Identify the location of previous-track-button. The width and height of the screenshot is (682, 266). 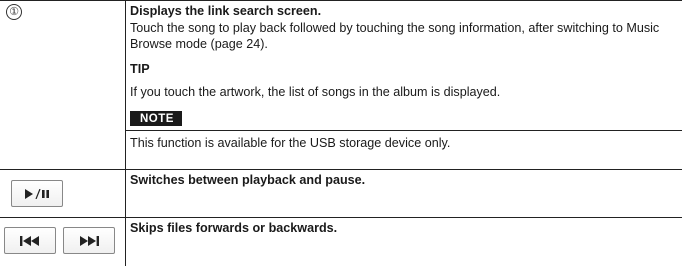
(30, 240).